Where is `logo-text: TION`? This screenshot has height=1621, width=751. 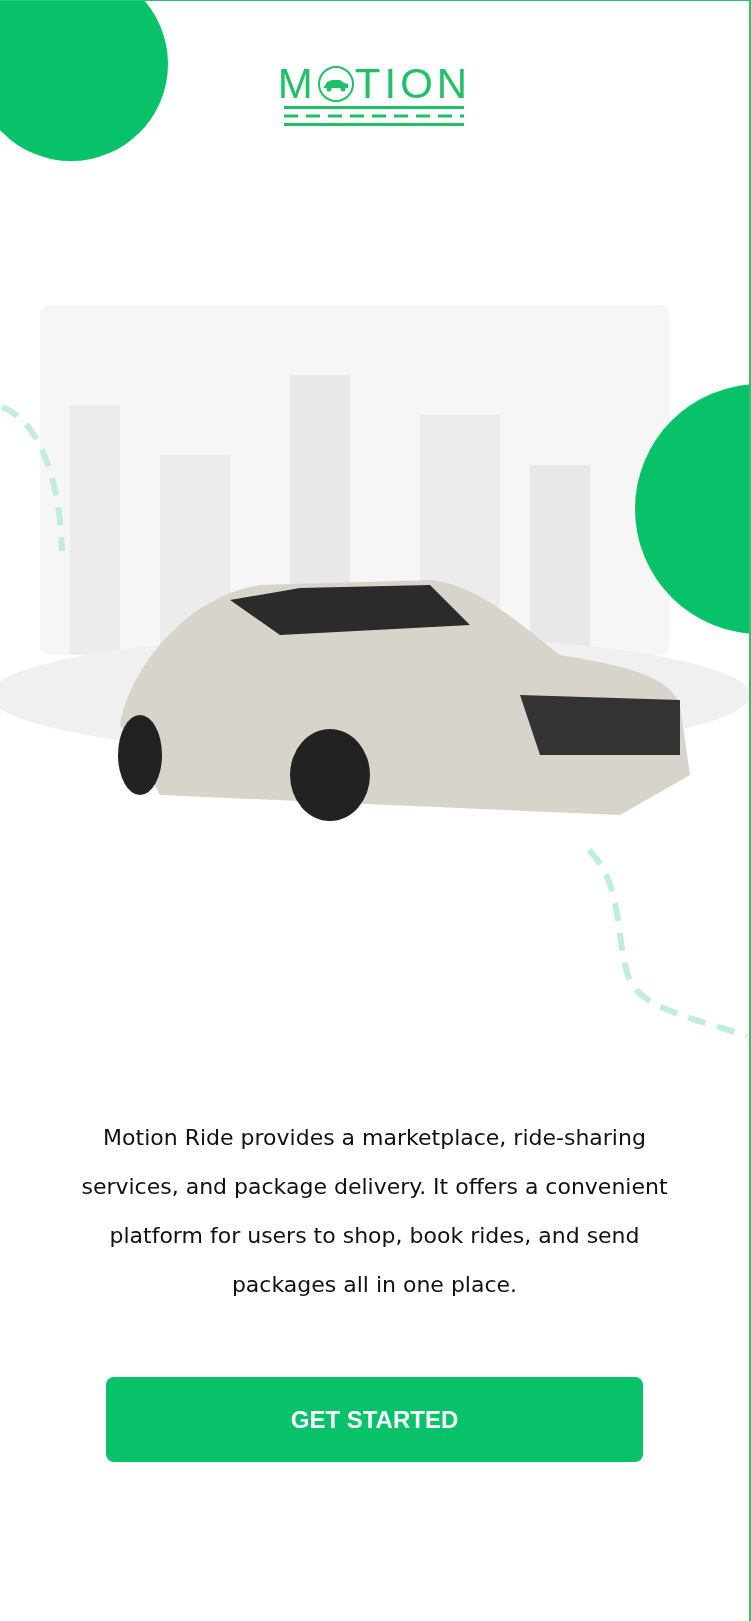 logo-text: TION is located at coordinates (413, 84).